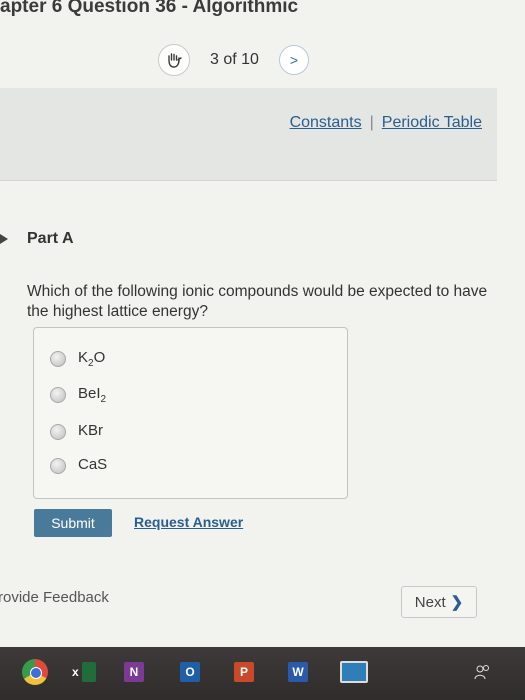 This screenshot has height=700, width=525. What do you see at coordinates (76, 432) in the screenshot?
I see `option-kbr: KBr` at bounding box center [76, 432].